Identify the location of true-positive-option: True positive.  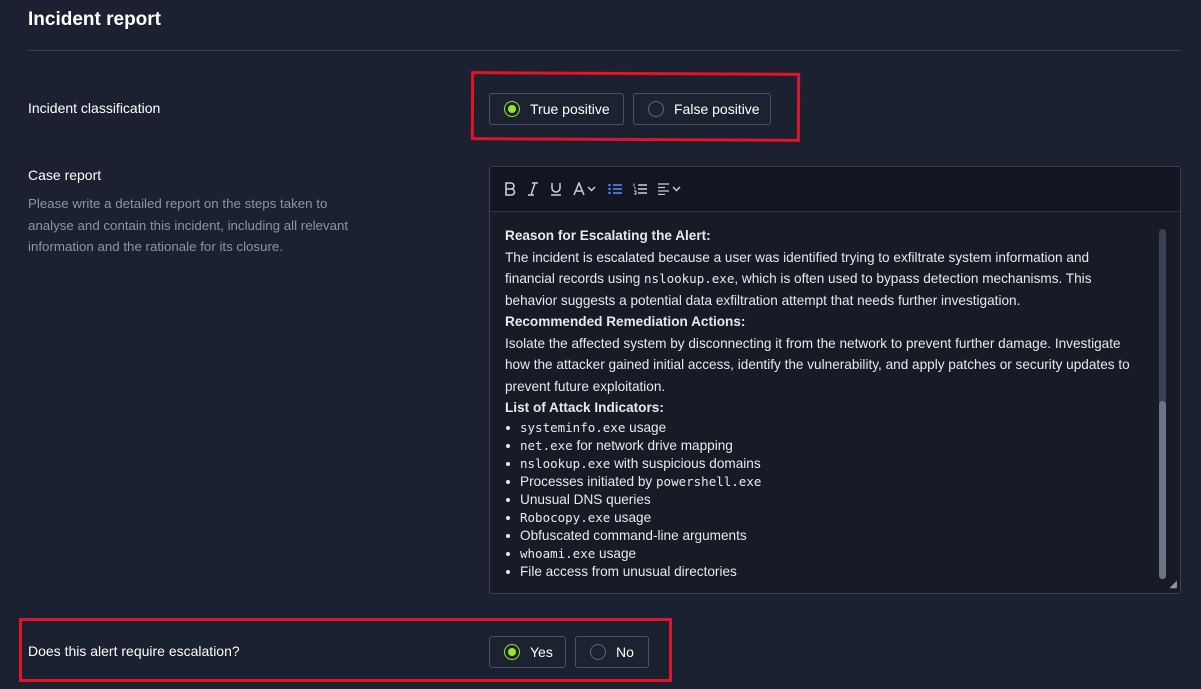
(556, 109).